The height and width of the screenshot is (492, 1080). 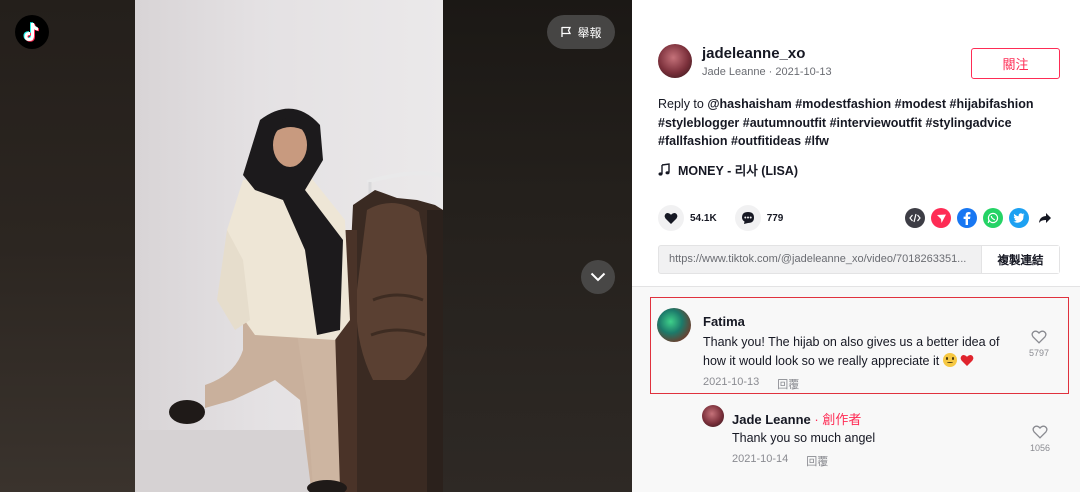 What do you see at coordinates (767, 71) in the screenshot?
I see `author-name-date: Jade Leanne · 2021-10-13` at bounding box center [767, 71].